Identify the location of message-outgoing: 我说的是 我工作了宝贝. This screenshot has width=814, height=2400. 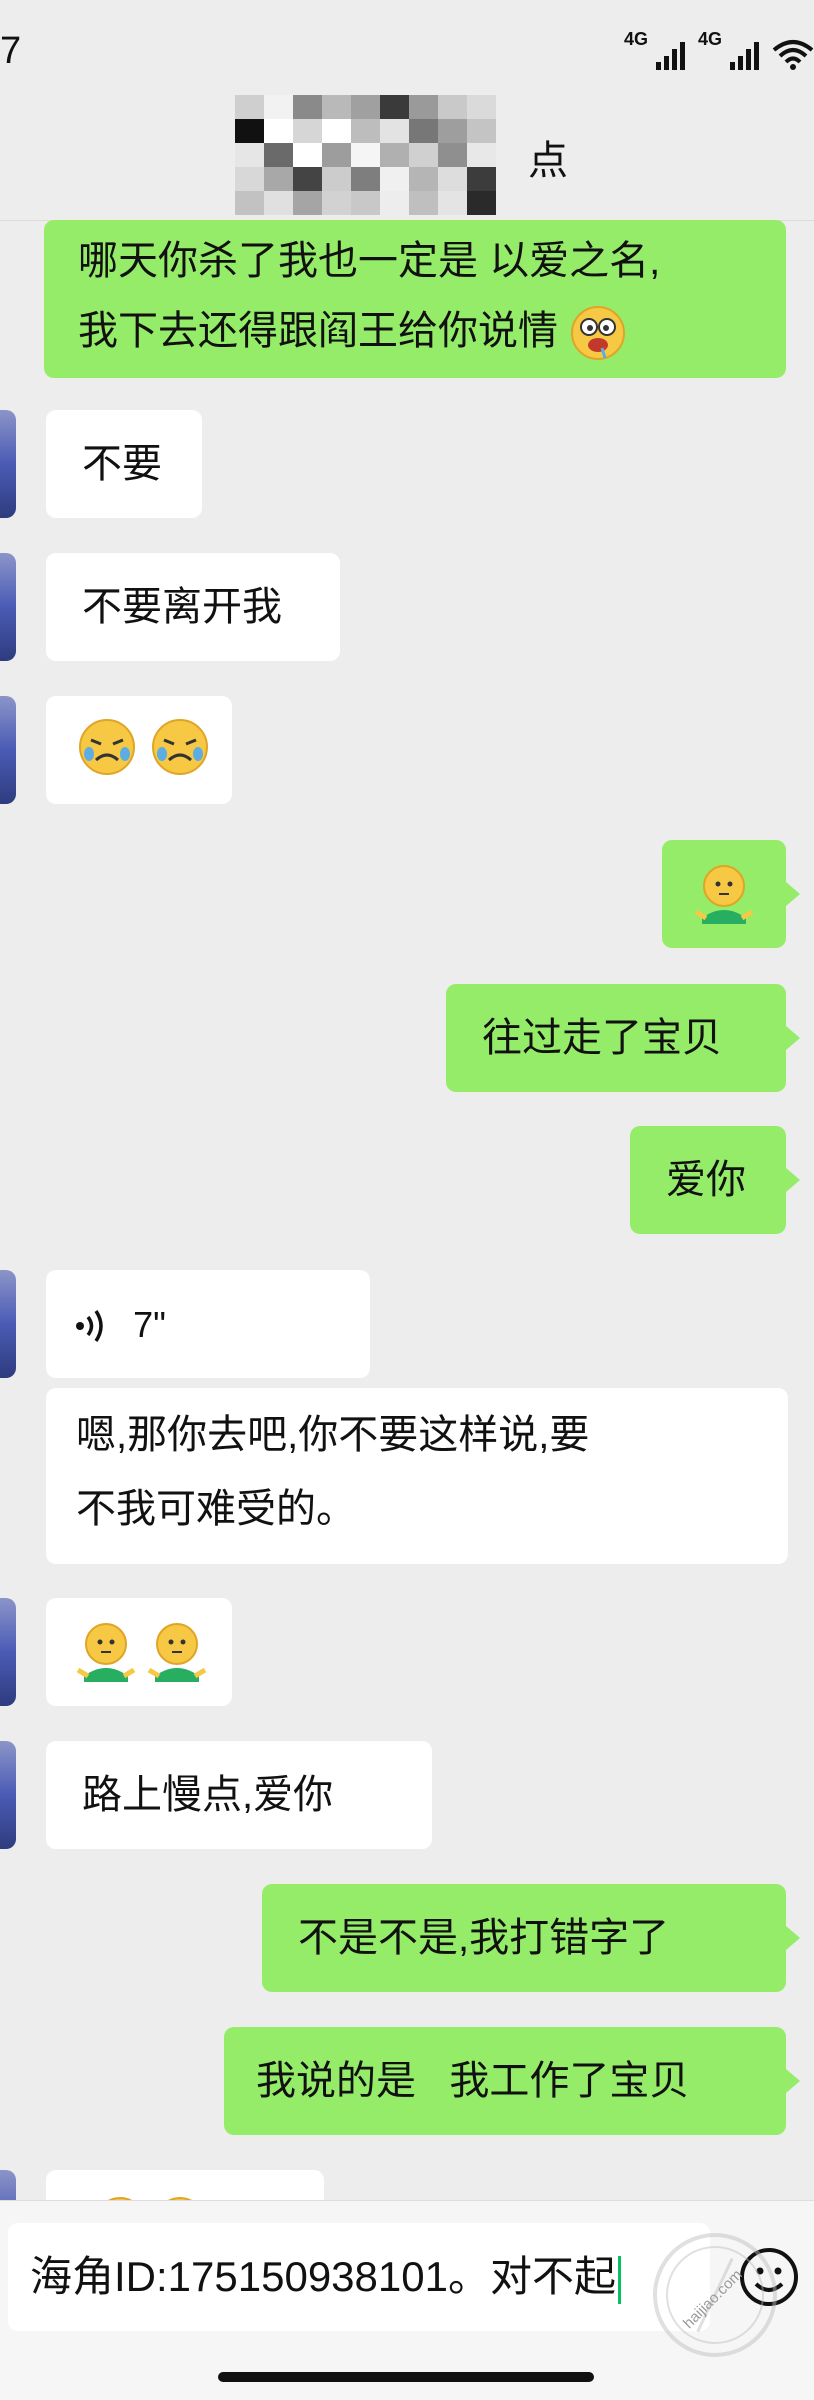
(505, 2081).